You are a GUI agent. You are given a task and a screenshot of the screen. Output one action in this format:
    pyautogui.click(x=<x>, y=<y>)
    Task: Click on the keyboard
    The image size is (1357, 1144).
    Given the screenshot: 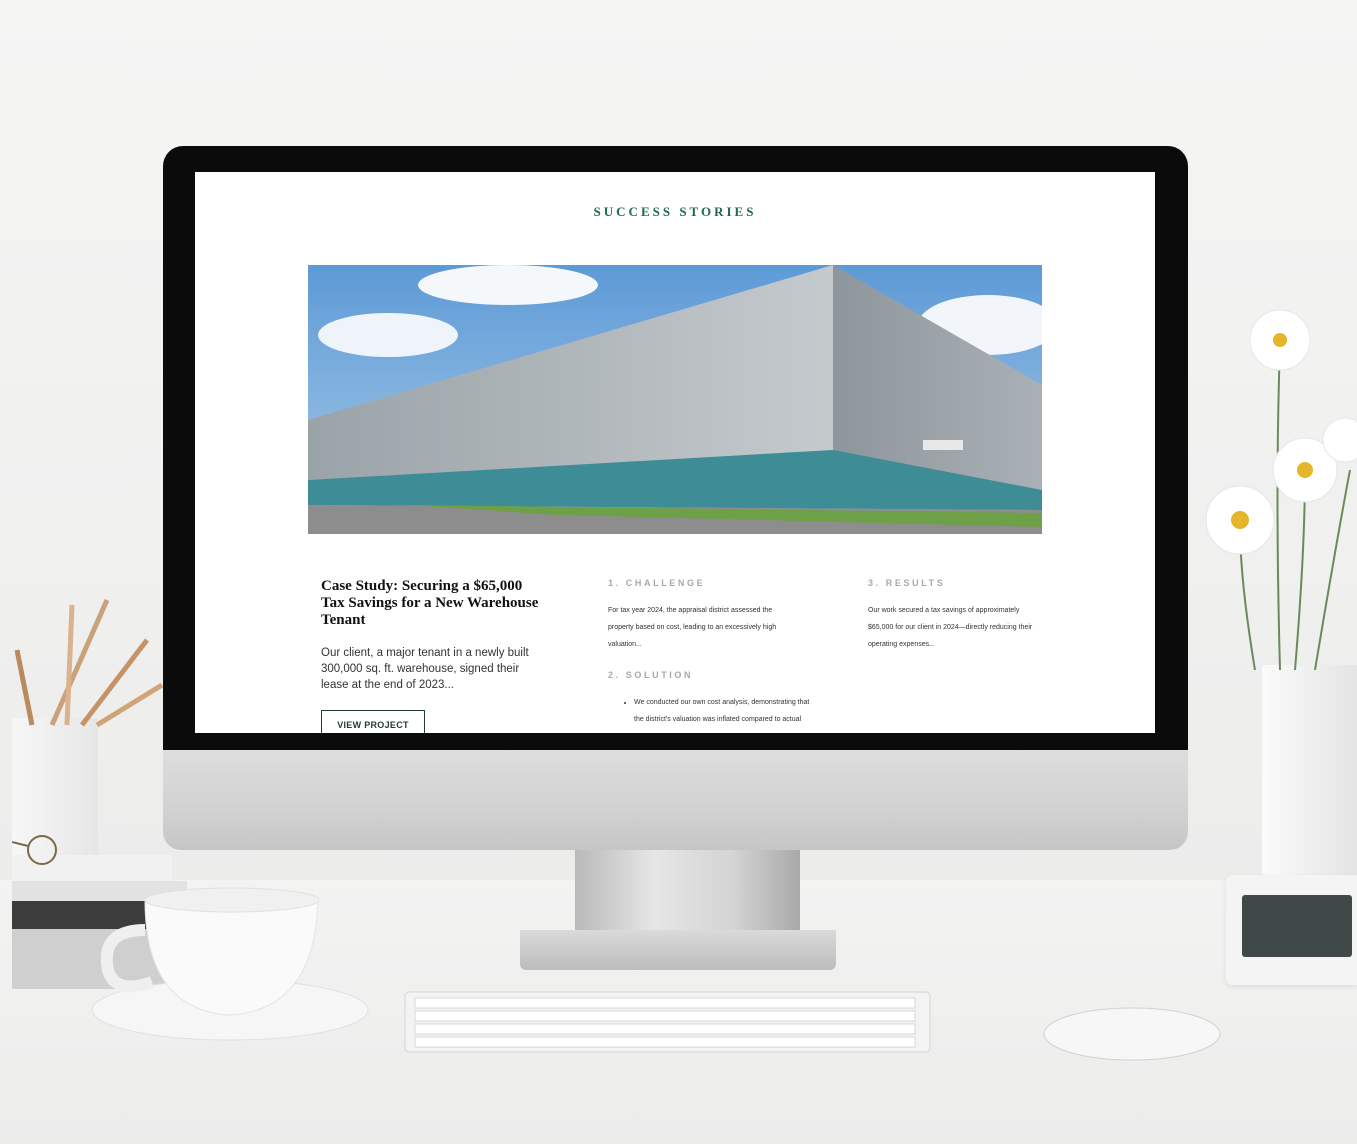 What is the action you would take?
    pyautogui.click(x=667, y=1022)
    